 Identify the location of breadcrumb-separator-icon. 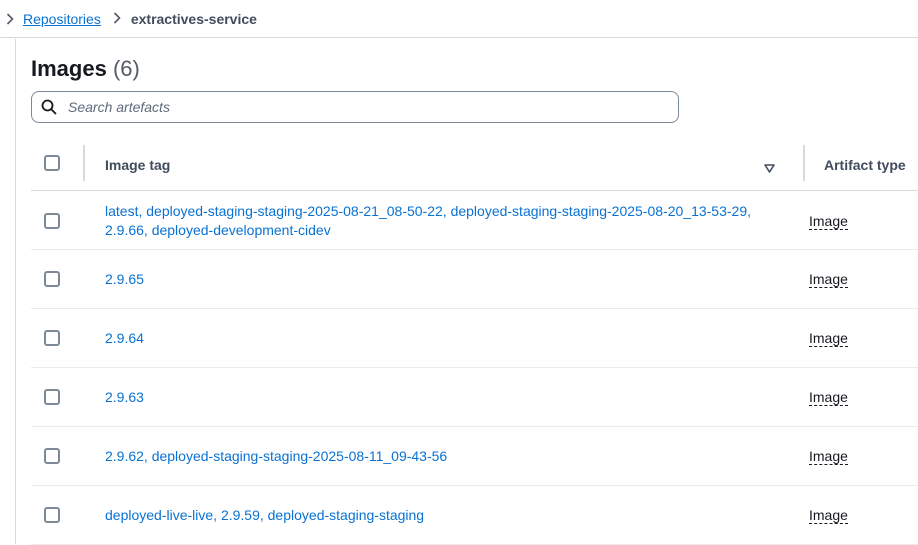
(117, 19).